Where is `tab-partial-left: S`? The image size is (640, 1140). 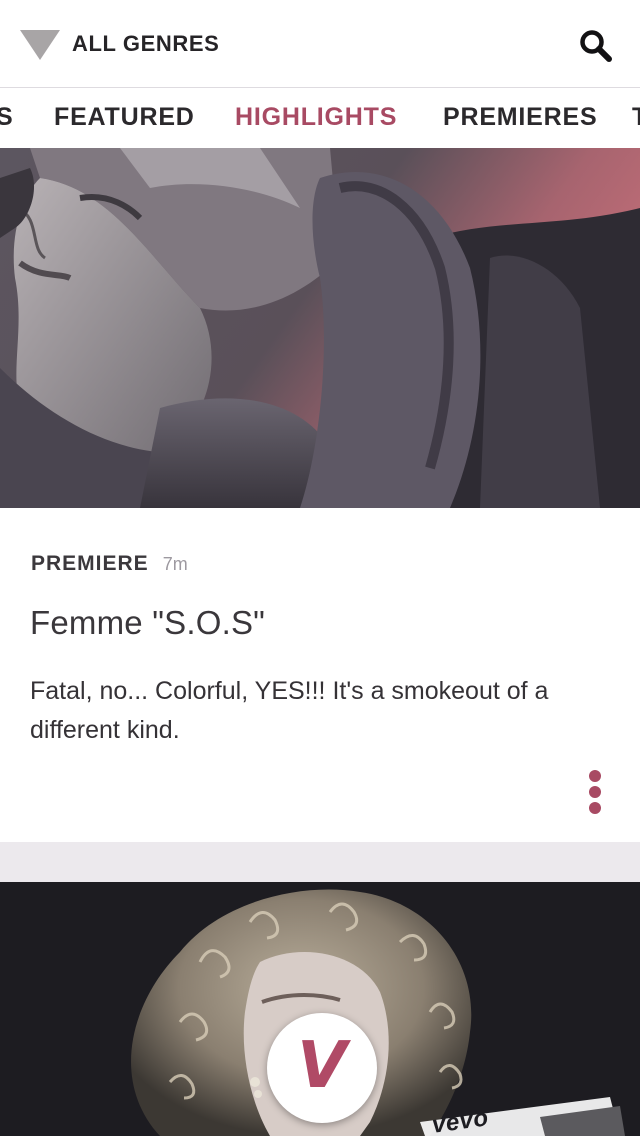
tab-partial-left: S is located at coordinates (6, 118).